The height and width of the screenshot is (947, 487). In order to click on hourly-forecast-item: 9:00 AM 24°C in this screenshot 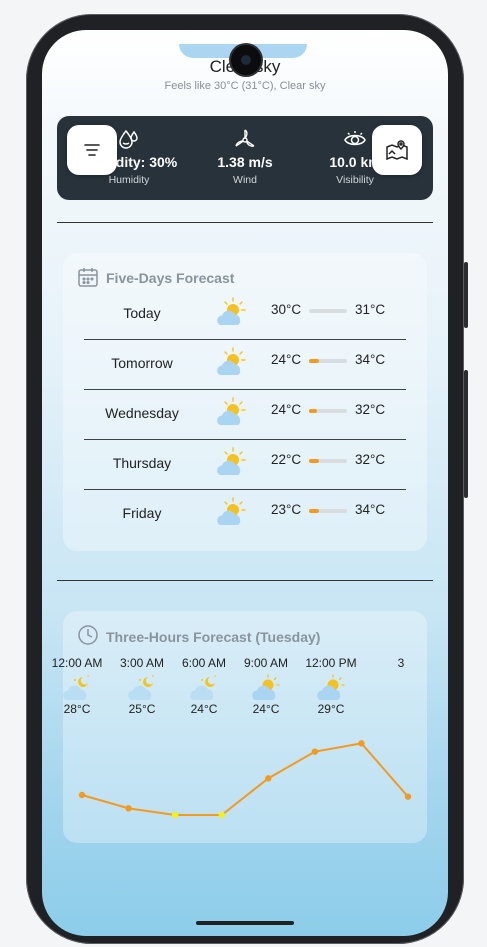, I will do `click(266, 686)`.